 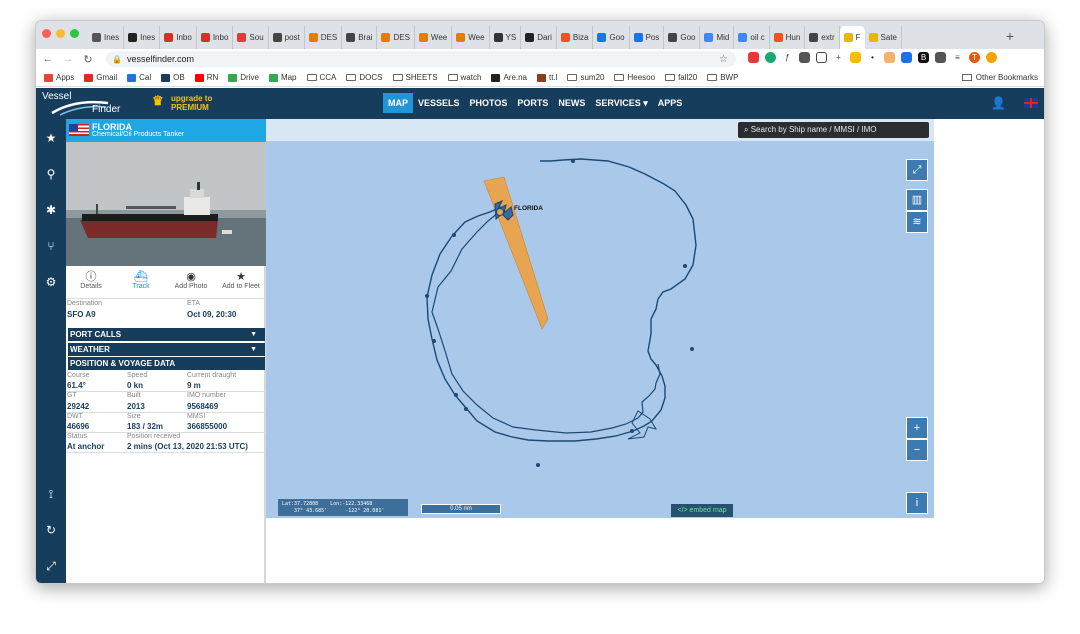 I want to click on browser-tab: Hun, so click(x=788, y=37).